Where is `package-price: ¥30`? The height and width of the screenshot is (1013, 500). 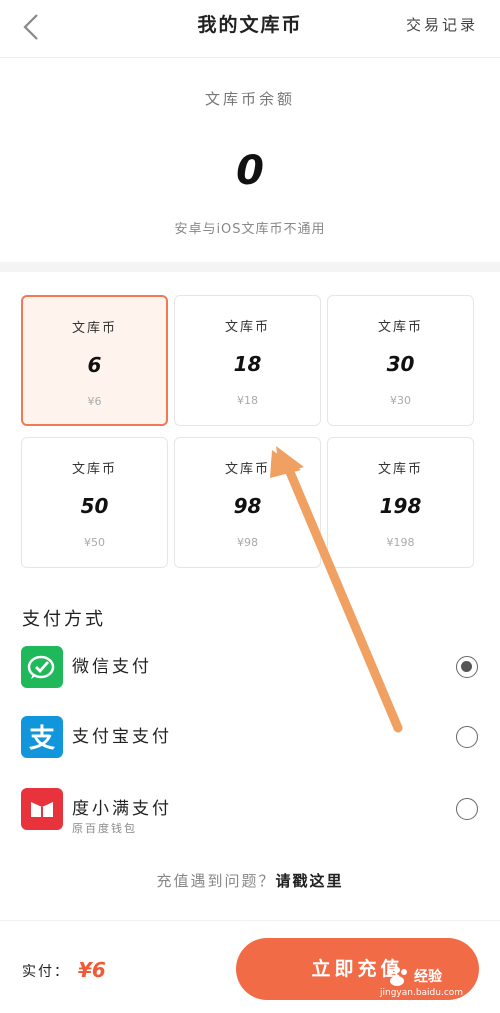
package-price: ¥30 is located at coordinates (400, 400).